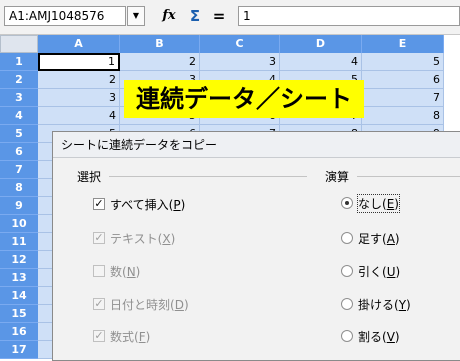 This screenshot has width=460, height=361. Describe the element at coordinates (148, 205) in the screenshot. I see `selection-option-label-1: すべて挿入(P)` at that location.